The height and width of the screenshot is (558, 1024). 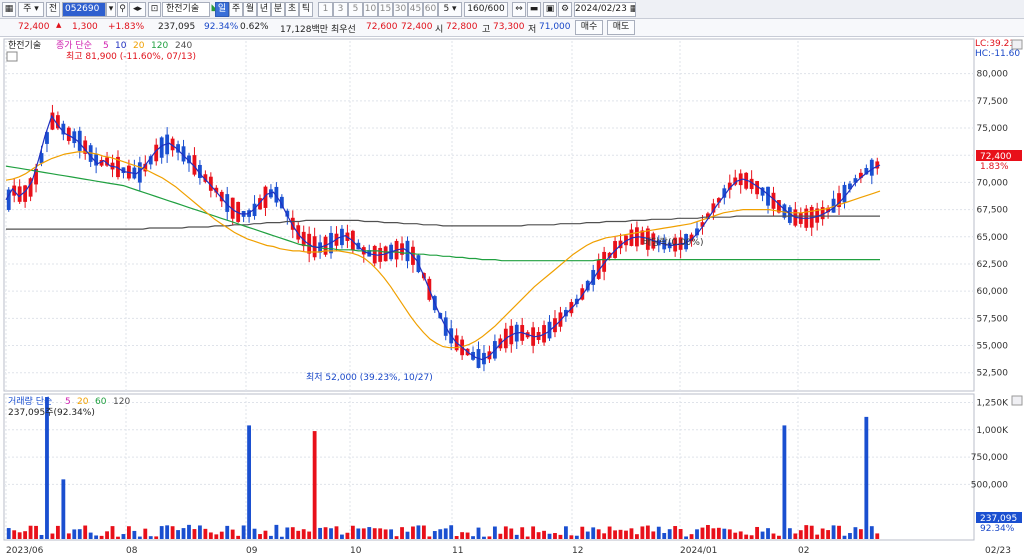 What do you see at coordinates (996, 157) in the screenshot?
I see `current-price-tag-text: 72,400` at bounding box center [996, 157].